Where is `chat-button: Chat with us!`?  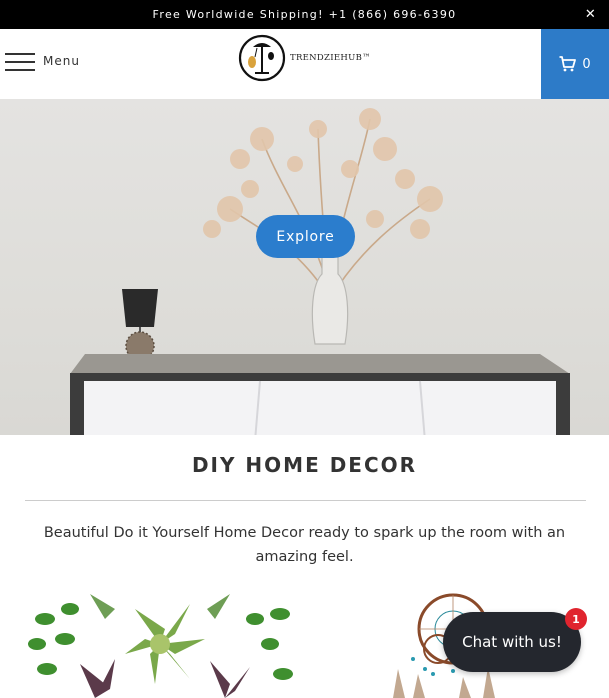
chat-button: Chat with us! is located at coordinates (512, 642).